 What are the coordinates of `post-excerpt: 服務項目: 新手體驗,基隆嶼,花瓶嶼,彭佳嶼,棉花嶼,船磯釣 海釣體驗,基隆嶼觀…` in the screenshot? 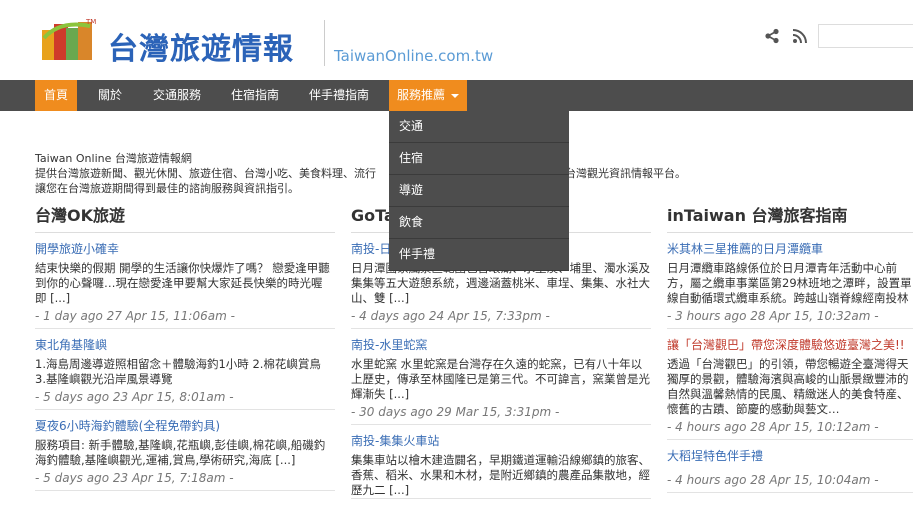 It's located at (180, 452).